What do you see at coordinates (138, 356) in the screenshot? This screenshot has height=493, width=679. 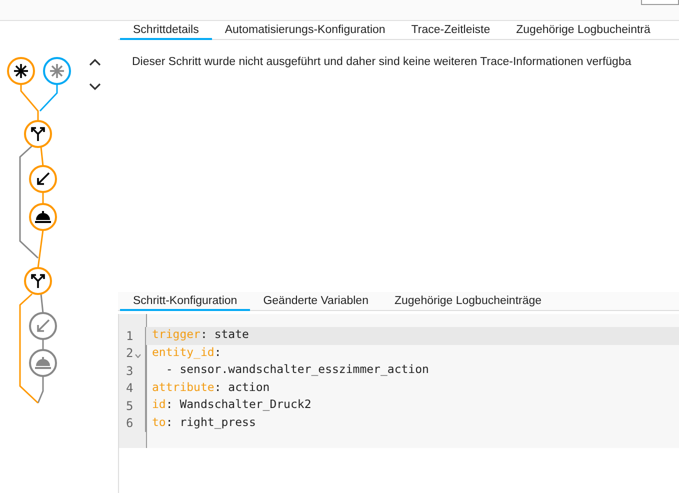 I see `fold-icon` at bounding box center [138, 356].